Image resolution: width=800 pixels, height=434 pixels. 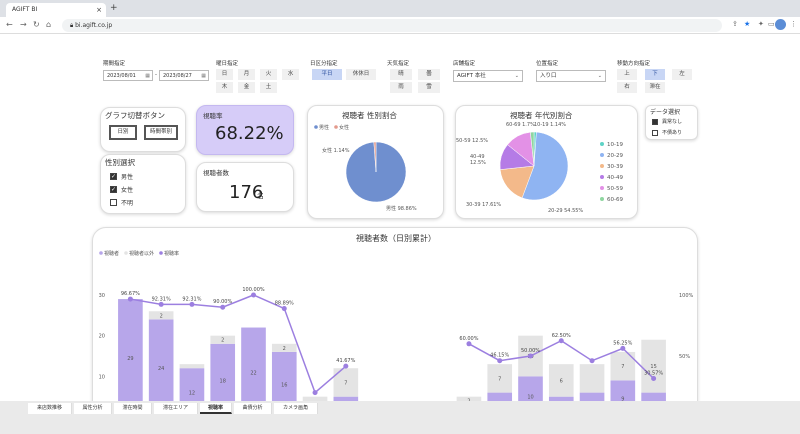 I want to click on data-anomaly-checkbox: 不債あり, so click(x=667, y=132).